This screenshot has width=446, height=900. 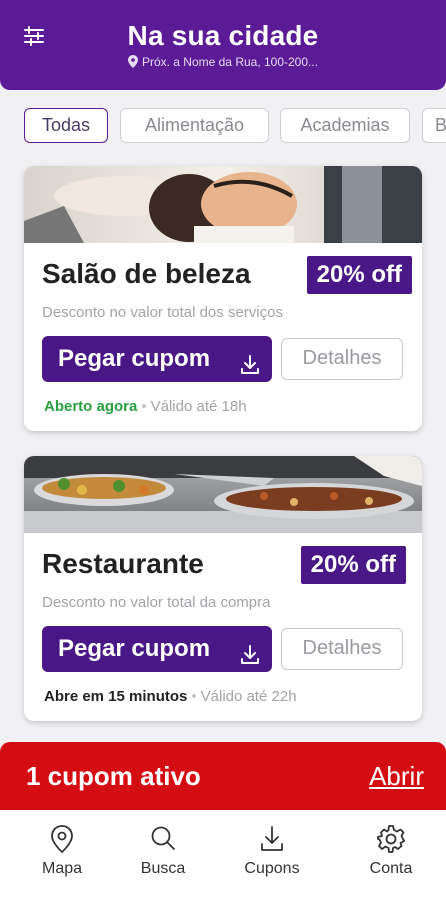 I want to click on offer-title: Restaurante, so click(x=123, y=563).